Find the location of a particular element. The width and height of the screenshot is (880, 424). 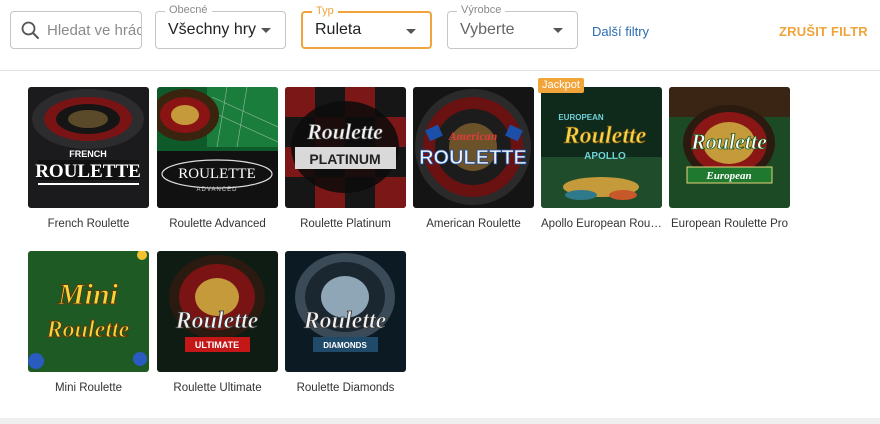

game-thumbnail: Roulette DIAMONDS is located at coordinates (345, 311).